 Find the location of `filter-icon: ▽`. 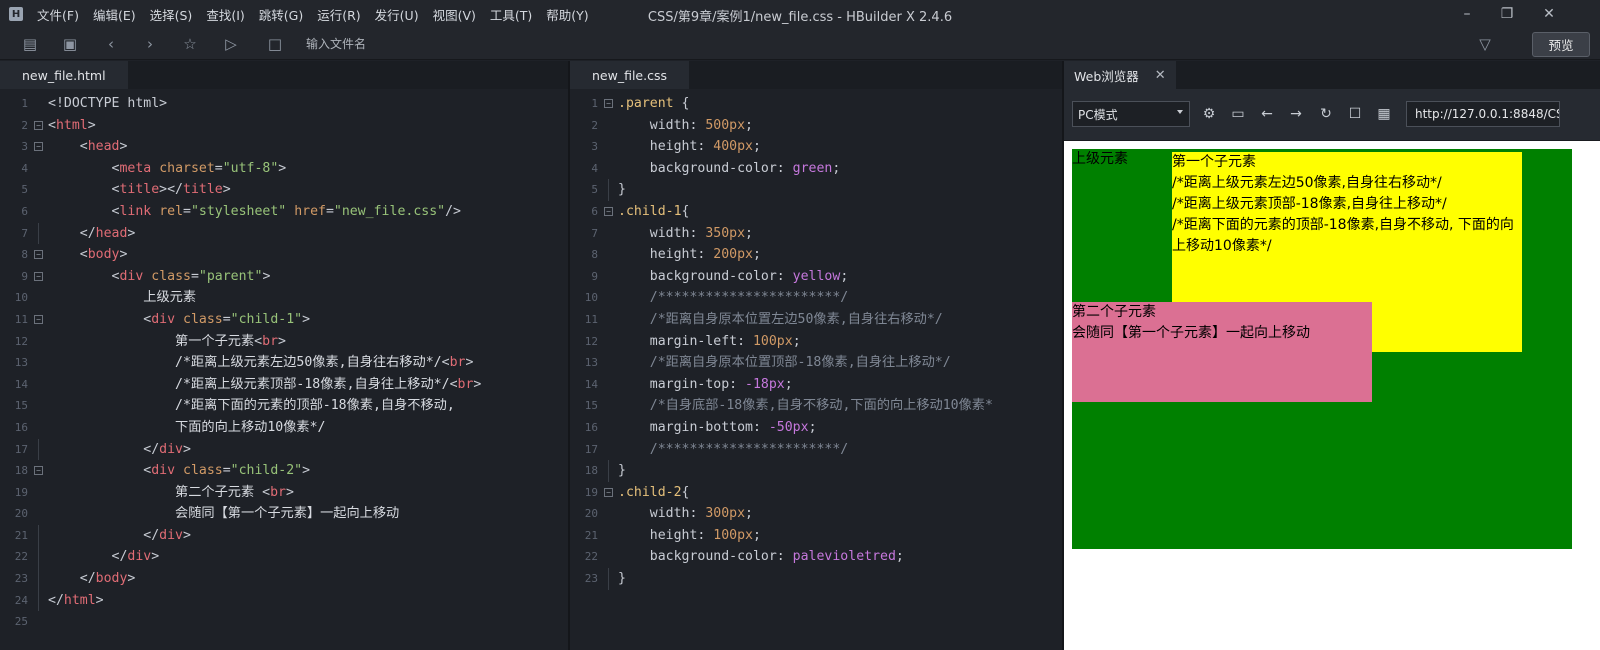

filter-icon: ▽ is located at coordinates (1485, 44).